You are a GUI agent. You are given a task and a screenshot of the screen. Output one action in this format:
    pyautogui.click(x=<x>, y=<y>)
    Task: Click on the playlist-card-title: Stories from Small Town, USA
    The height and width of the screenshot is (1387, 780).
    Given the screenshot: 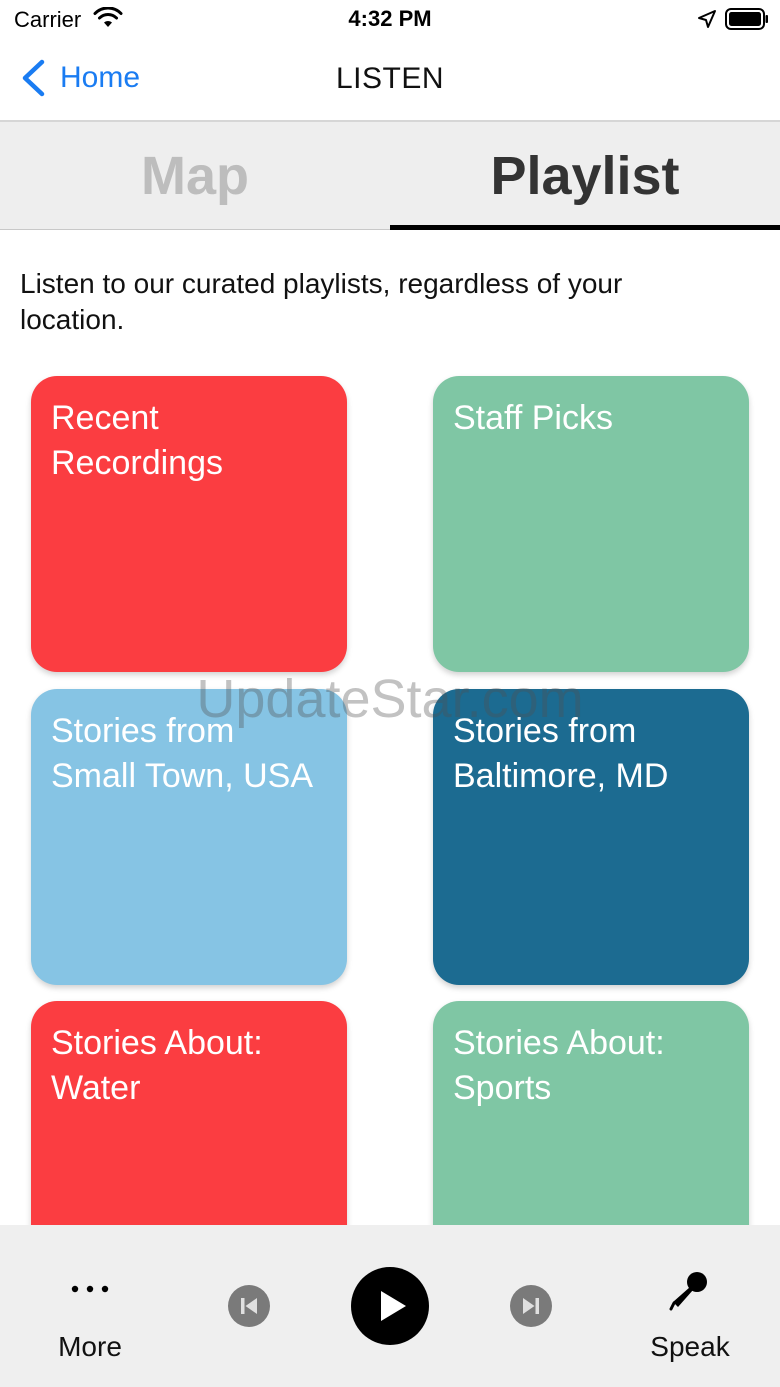 What is the action you would take?
    pyautogui.click(x=182, y=753)
    